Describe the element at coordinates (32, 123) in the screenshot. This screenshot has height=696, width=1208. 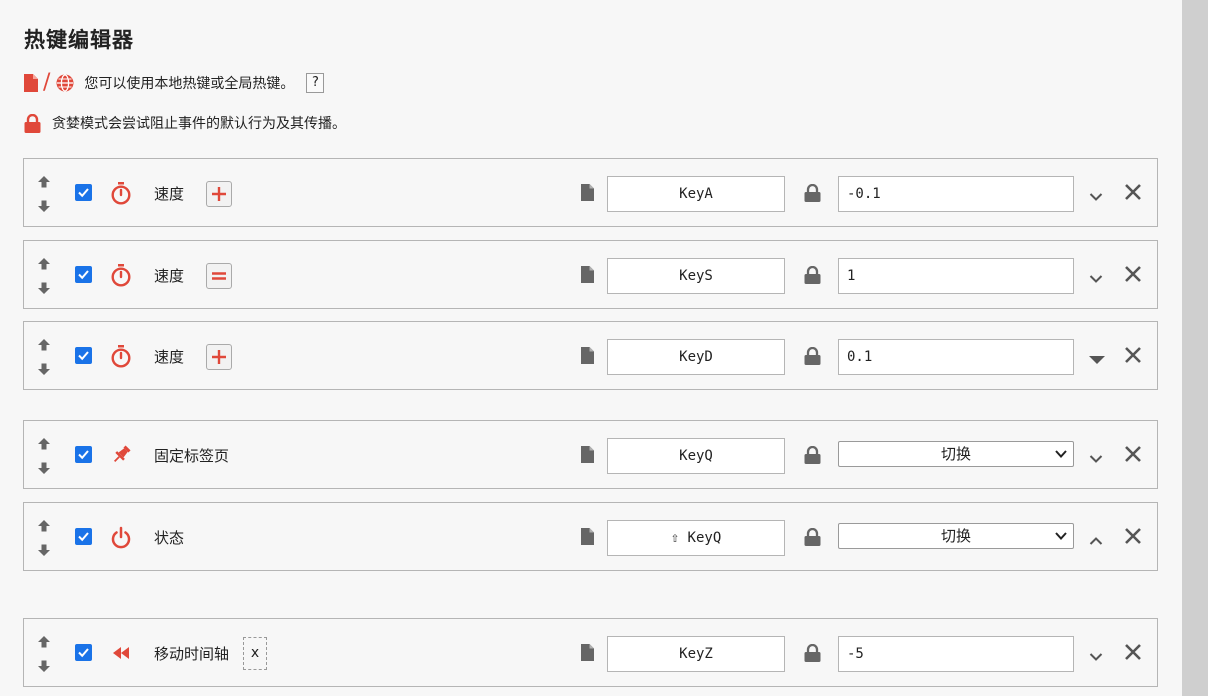
I see `lock-icon` at that location.